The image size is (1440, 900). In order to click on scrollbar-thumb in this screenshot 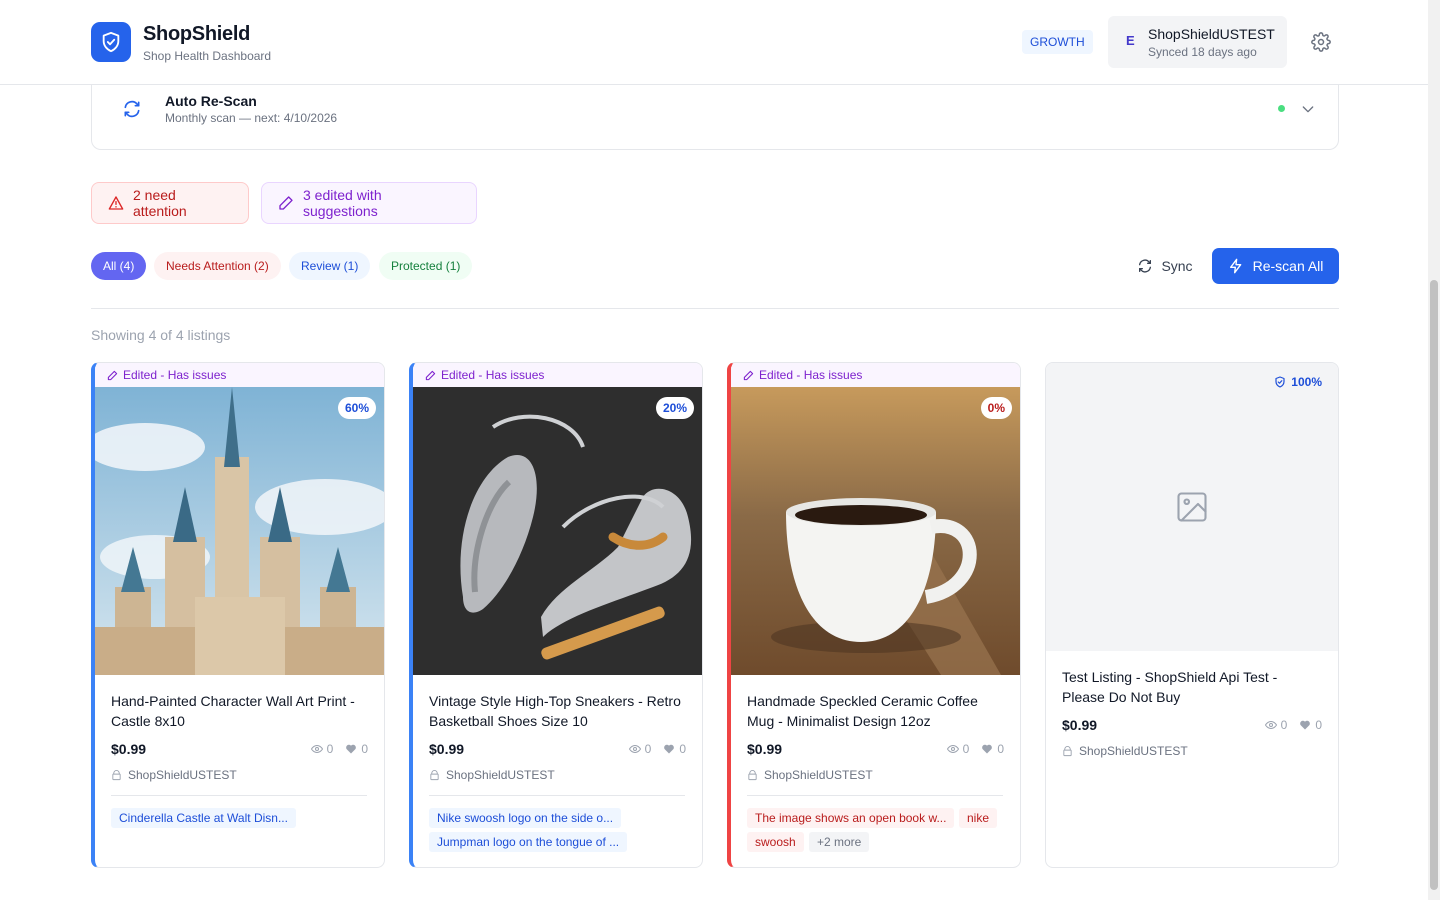, I will do `click(1434, 585)`.